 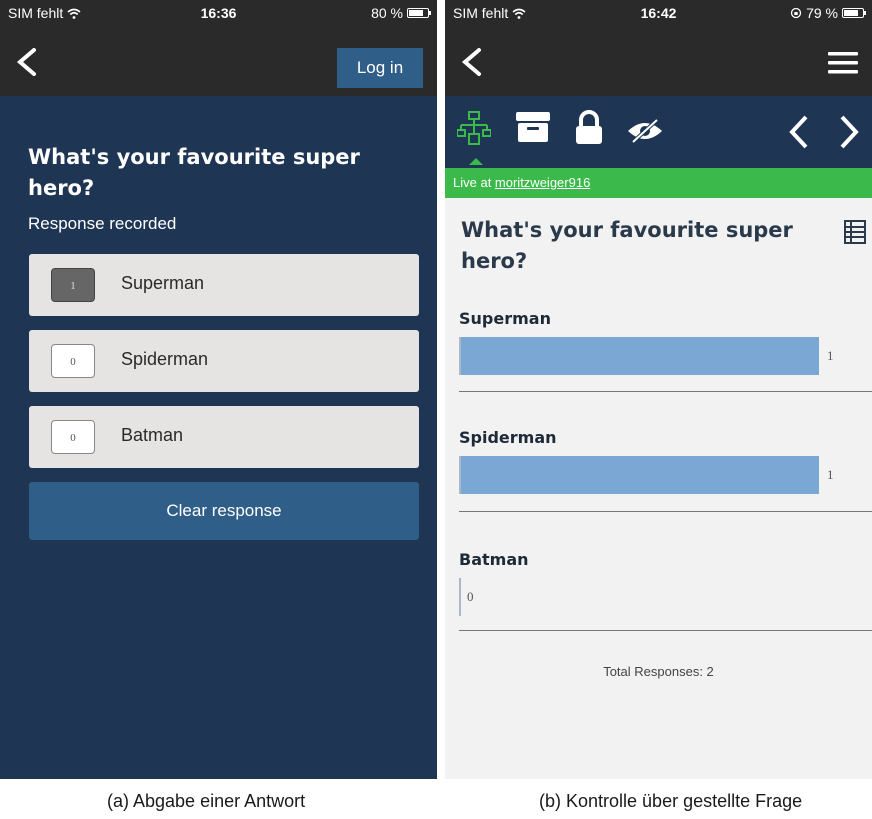 I want to click on result-label: Batman, so click(x=494, y=559).